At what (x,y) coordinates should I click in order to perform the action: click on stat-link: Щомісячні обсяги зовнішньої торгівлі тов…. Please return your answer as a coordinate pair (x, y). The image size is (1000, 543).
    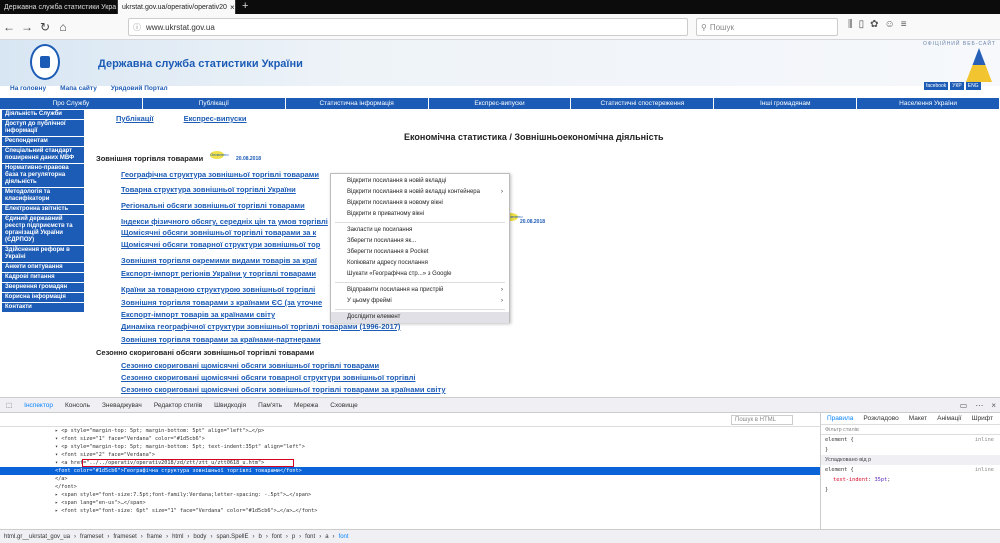
    Looking at the image, I should click on (218, 232).